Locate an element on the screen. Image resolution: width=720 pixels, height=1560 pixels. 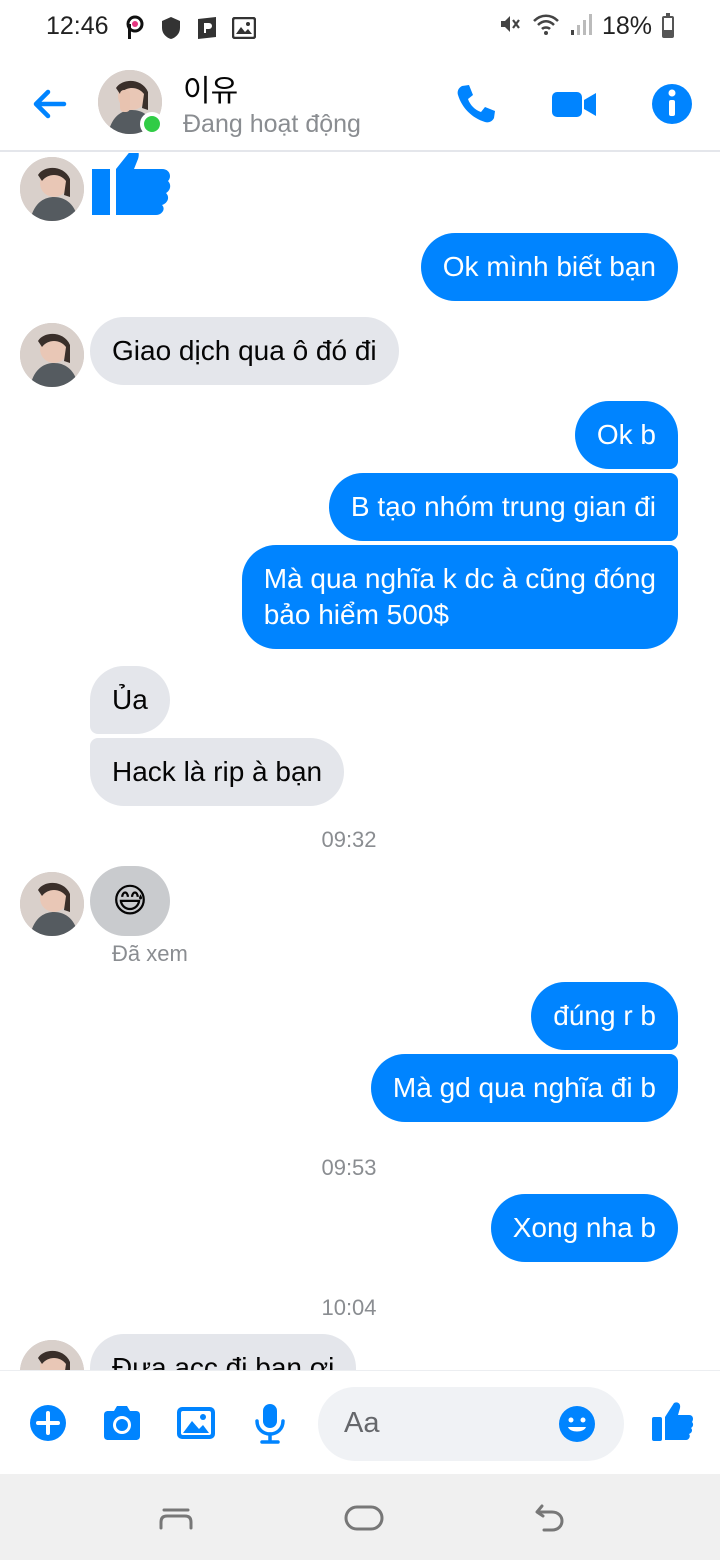
message-bubble-outgoing: Xong nha b is located at coordinates (584, 1228).